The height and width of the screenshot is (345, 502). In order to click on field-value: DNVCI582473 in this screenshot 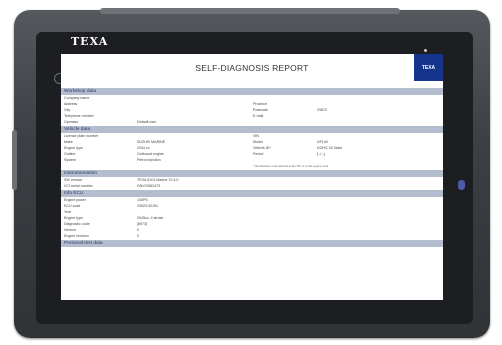, I will do `click(149, 186)`.